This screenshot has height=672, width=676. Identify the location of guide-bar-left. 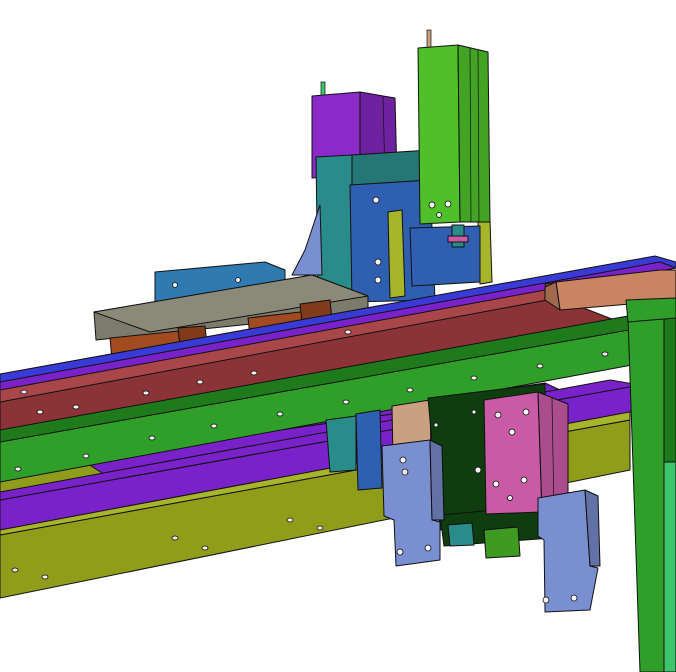
(396, 254).